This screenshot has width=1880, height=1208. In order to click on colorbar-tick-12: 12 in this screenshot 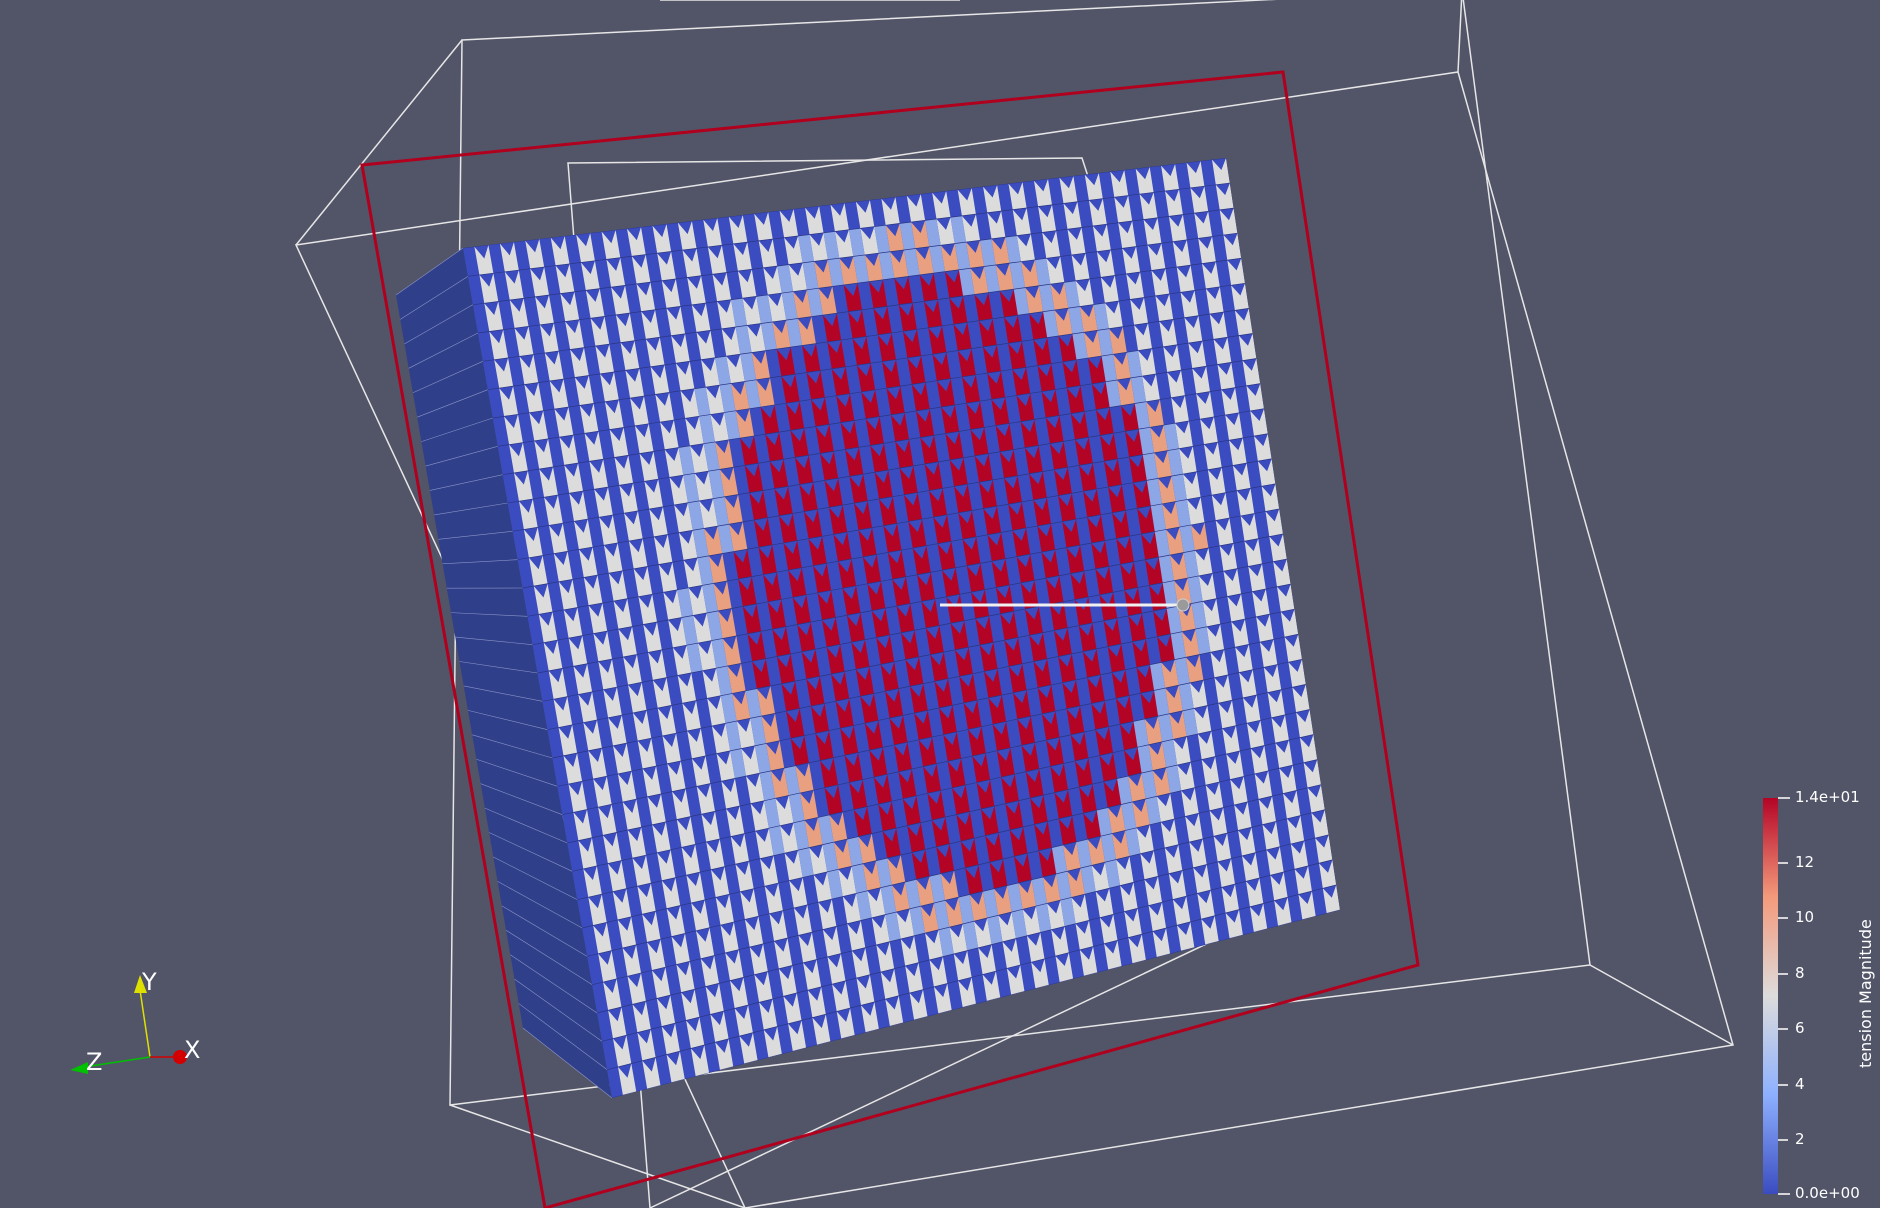, I will do `click(1805, 862)`.